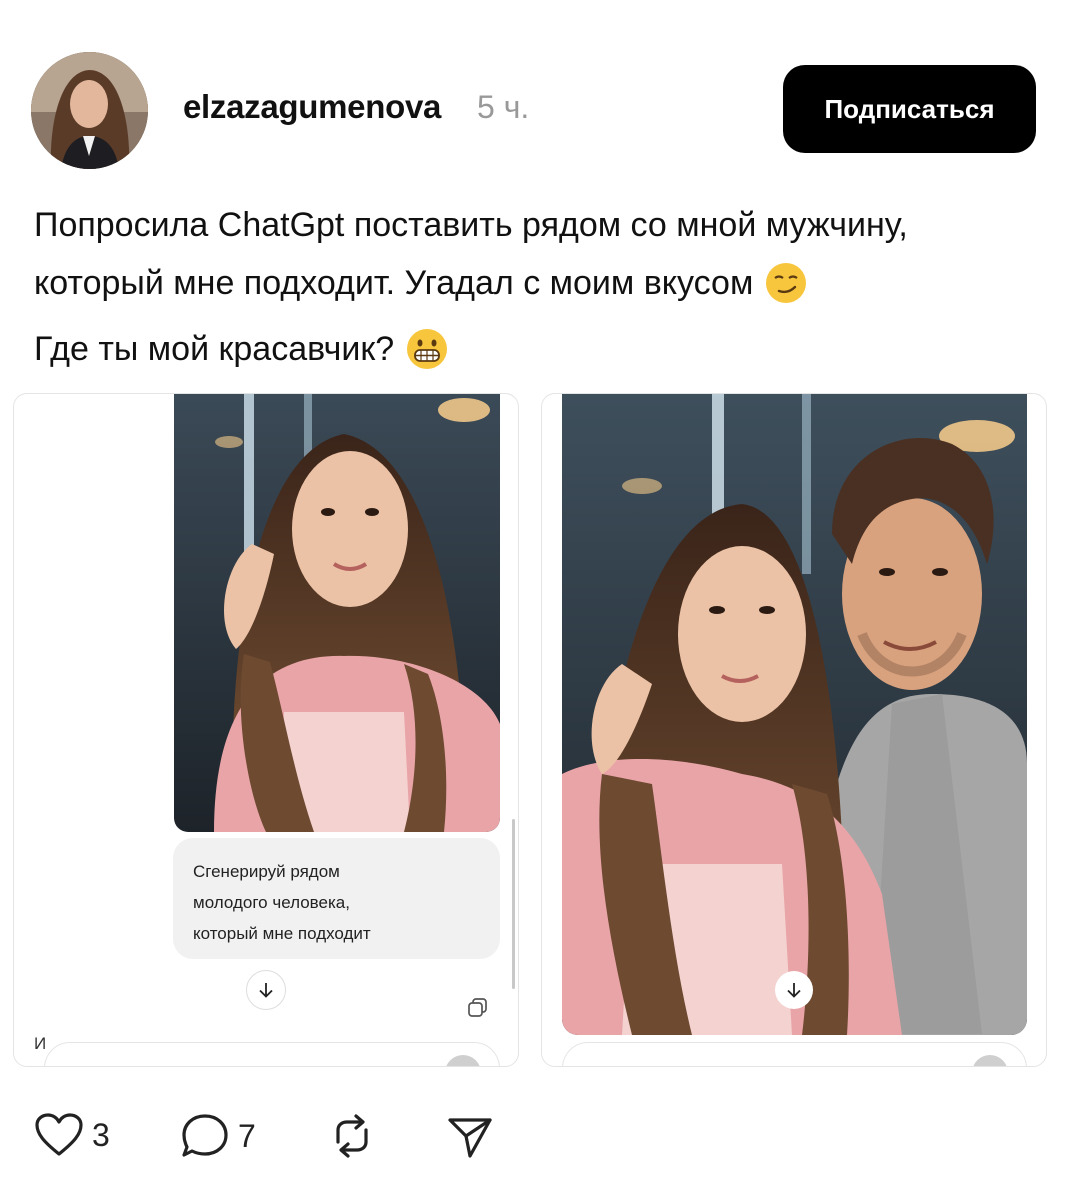  I want to click on caption-text: Где ты мой красавчик?, so click(214, 349).